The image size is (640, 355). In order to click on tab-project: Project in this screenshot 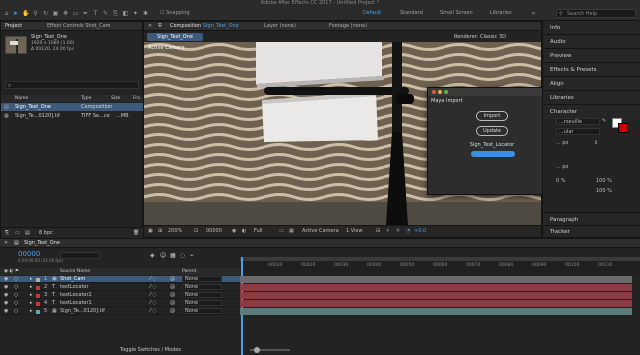, I will do `click(13, 26)`.